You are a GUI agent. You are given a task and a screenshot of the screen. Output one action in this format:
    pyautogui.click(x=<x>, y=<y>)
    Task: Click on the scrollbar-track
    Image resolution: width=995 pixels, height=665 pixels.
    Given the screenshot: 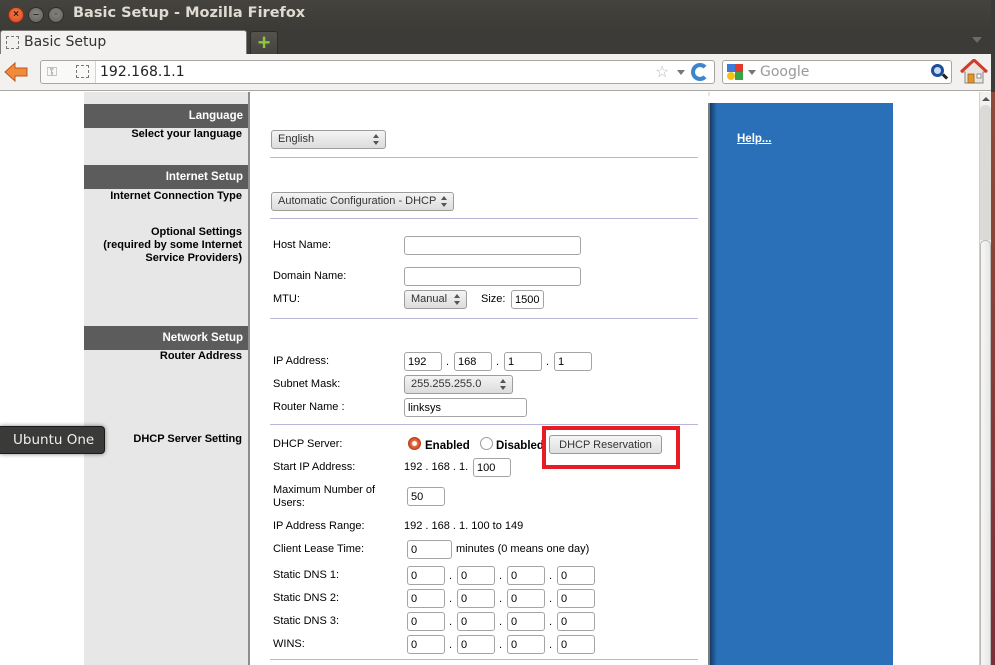 What is the action you would take?
    pyautogui.click(x=985, y=172)
    